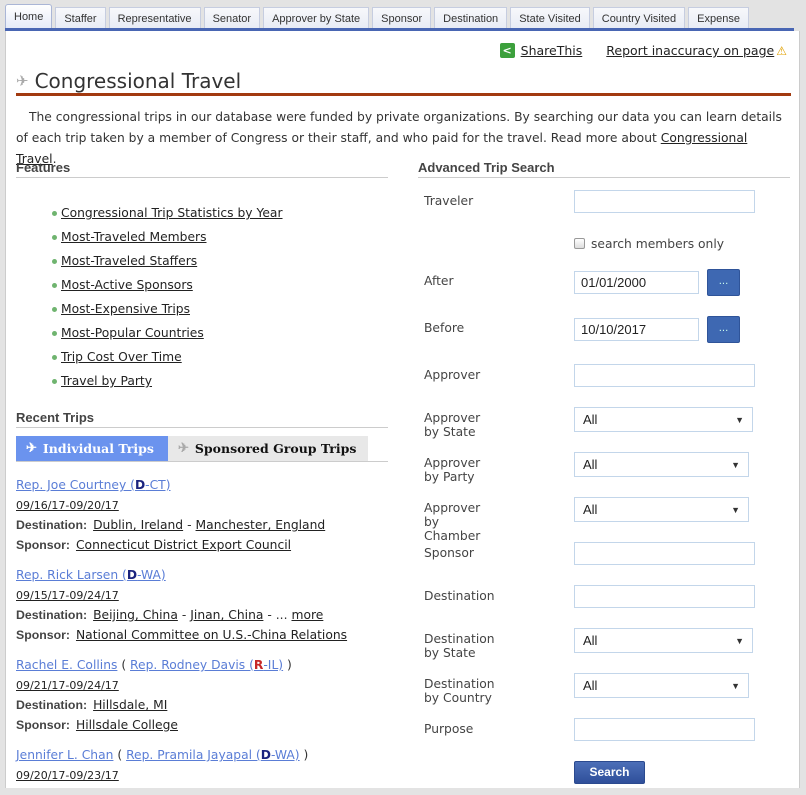  I want to click on approver-party-select: All ▼, so click(661, 464).